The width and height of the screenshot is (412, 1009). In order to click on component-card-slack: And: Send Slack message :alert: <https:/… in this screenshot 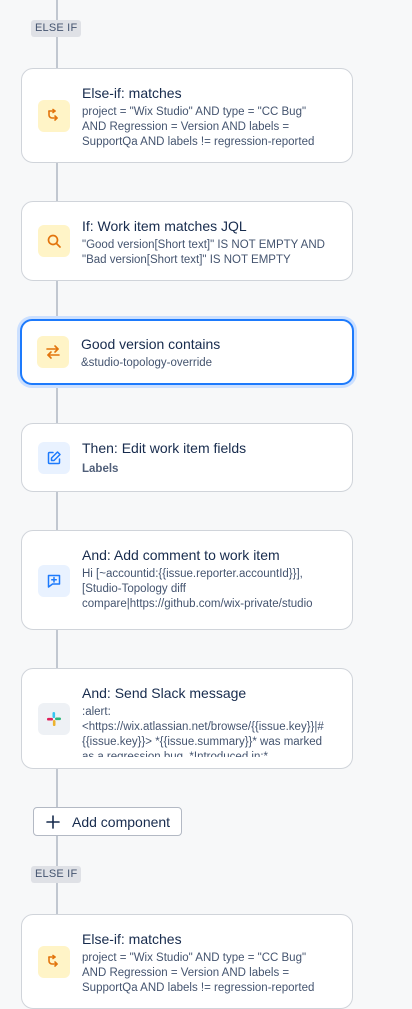, I will do `click(187, 718)`.